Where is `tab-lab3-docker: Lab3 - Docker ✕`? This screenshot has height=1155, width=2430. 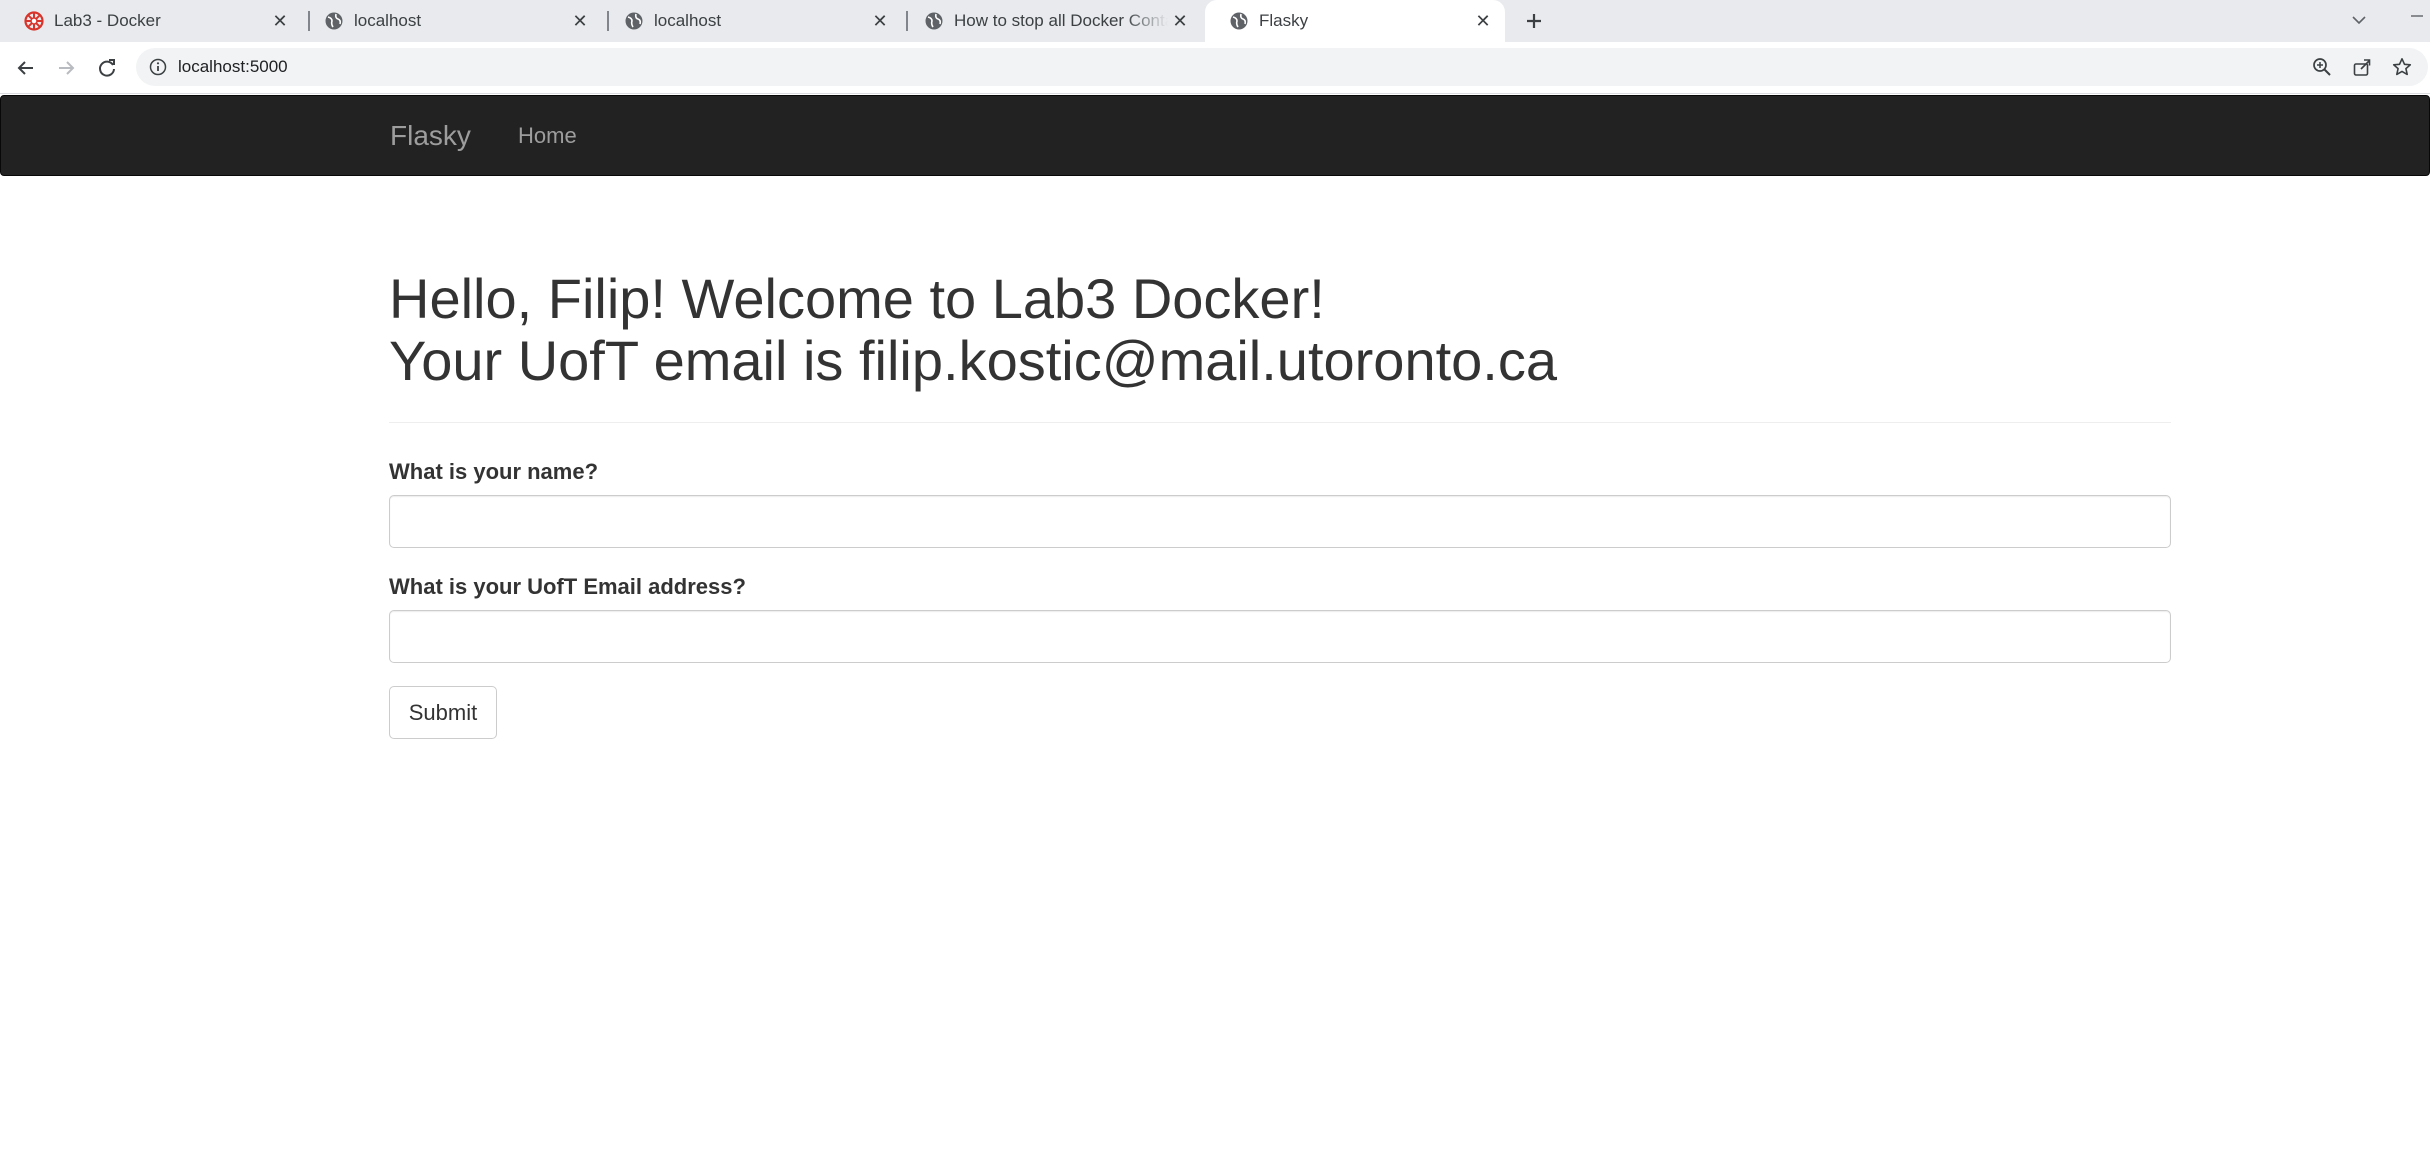
tab-lab3-docker: Lab3 - Docker ✕ is located at coordinates (151, 21).